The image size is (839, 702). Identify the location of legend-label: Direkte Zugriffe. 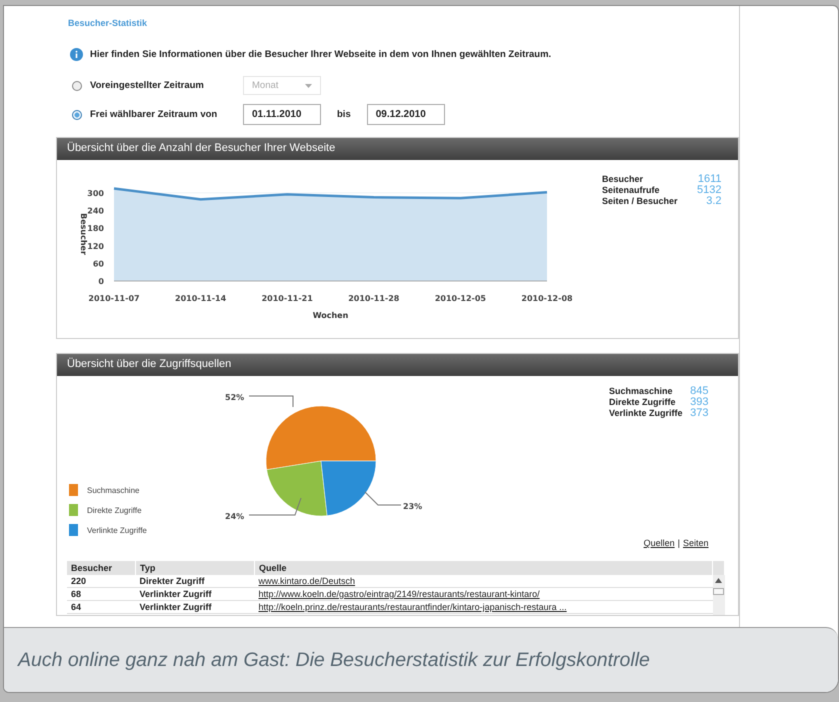
(114, 510).